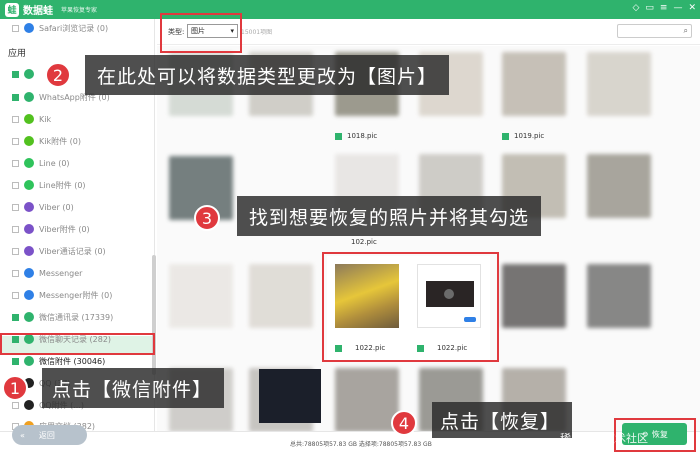  I want to click on sidebar-item-label: Kik, so click(45, 119).